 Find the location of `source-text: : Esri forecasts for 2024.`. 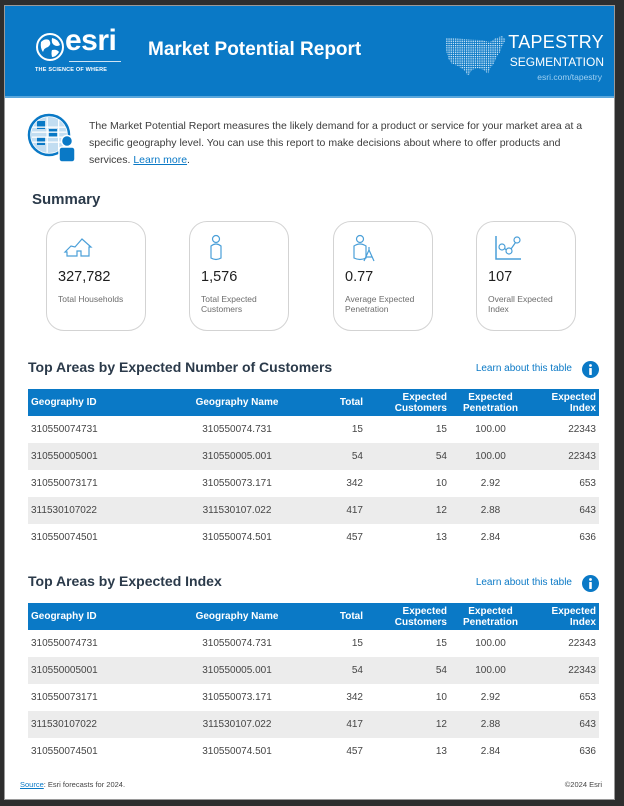

source-text: : Esri forecasts for 2024. is located at coordinates (84, 784).